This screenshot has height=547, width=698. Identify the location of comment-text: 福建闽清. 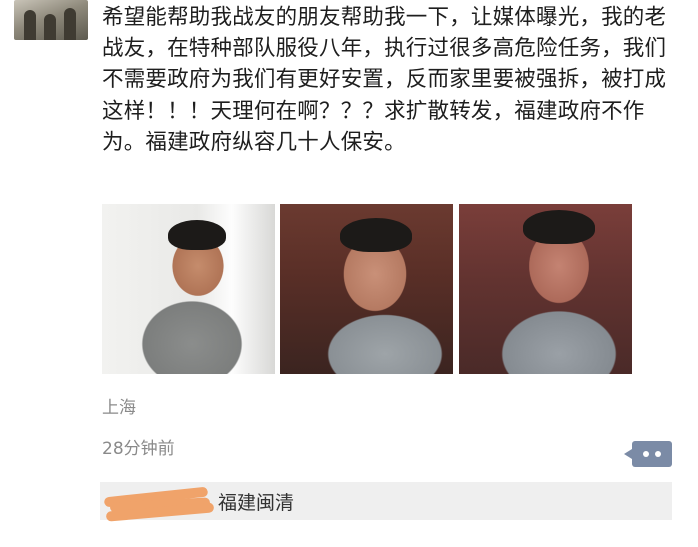
(256, 503).